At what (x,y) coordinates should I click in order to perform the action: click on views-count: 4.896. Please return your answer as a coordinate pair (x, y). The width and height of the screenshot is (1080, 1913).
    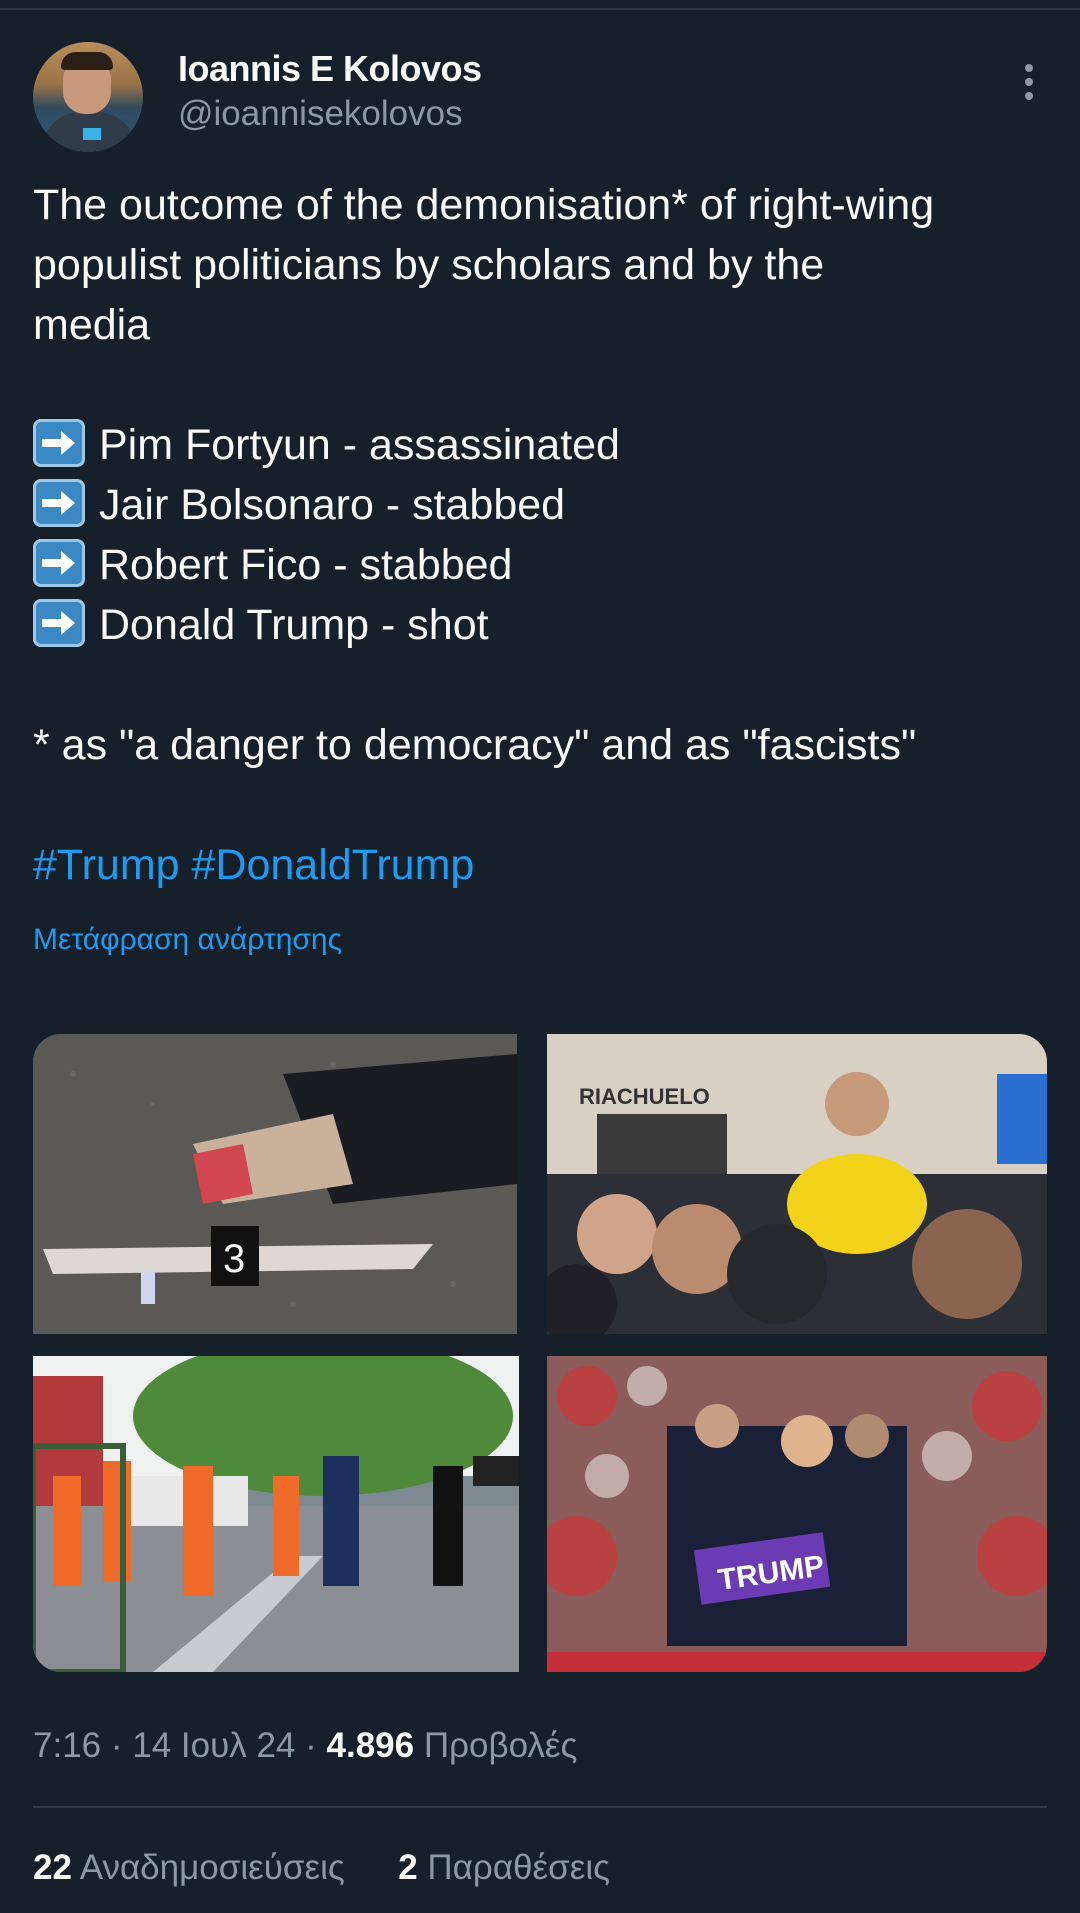
    Looking at the image, I should click on (370, 1745).